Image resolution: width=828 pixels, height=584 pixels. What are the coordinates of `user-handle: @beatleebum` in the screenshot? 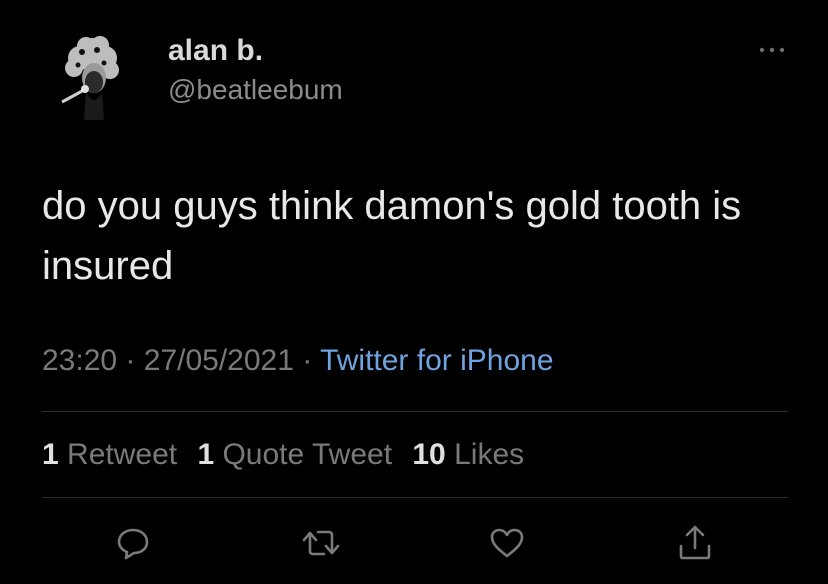 It's located at (255, 90).